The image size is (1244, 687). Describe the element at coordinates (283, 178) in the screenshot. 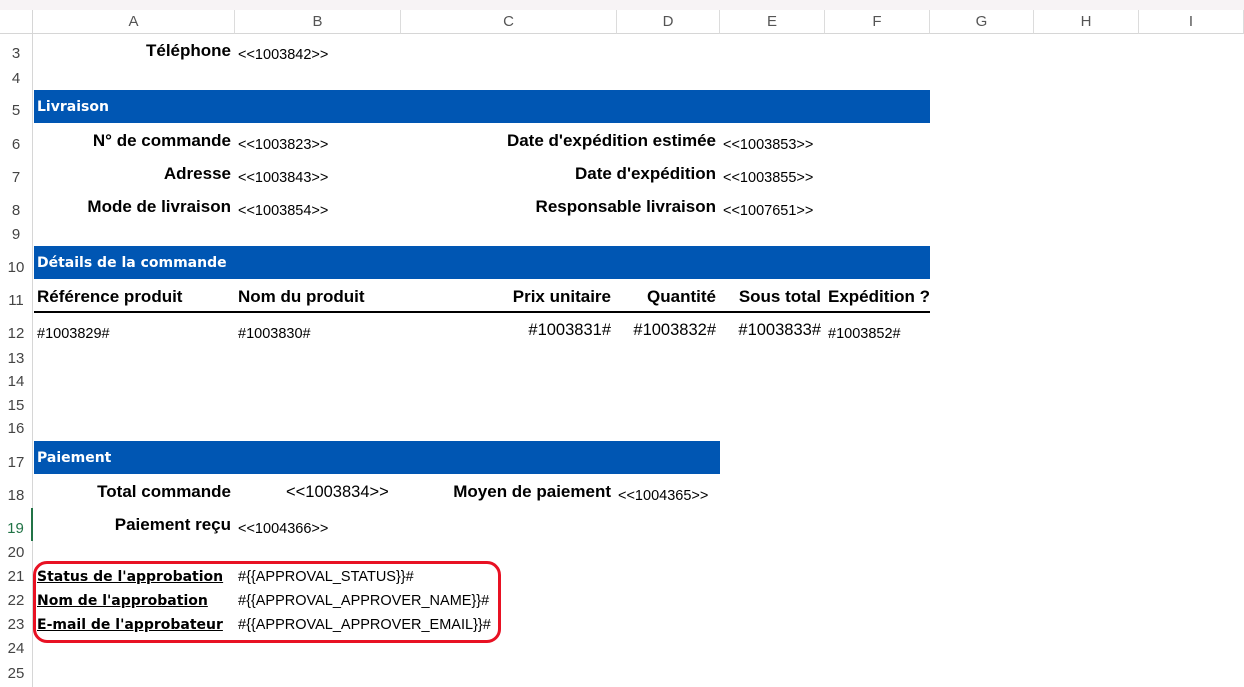

I see `address-value: <<1003843>>` at that location.